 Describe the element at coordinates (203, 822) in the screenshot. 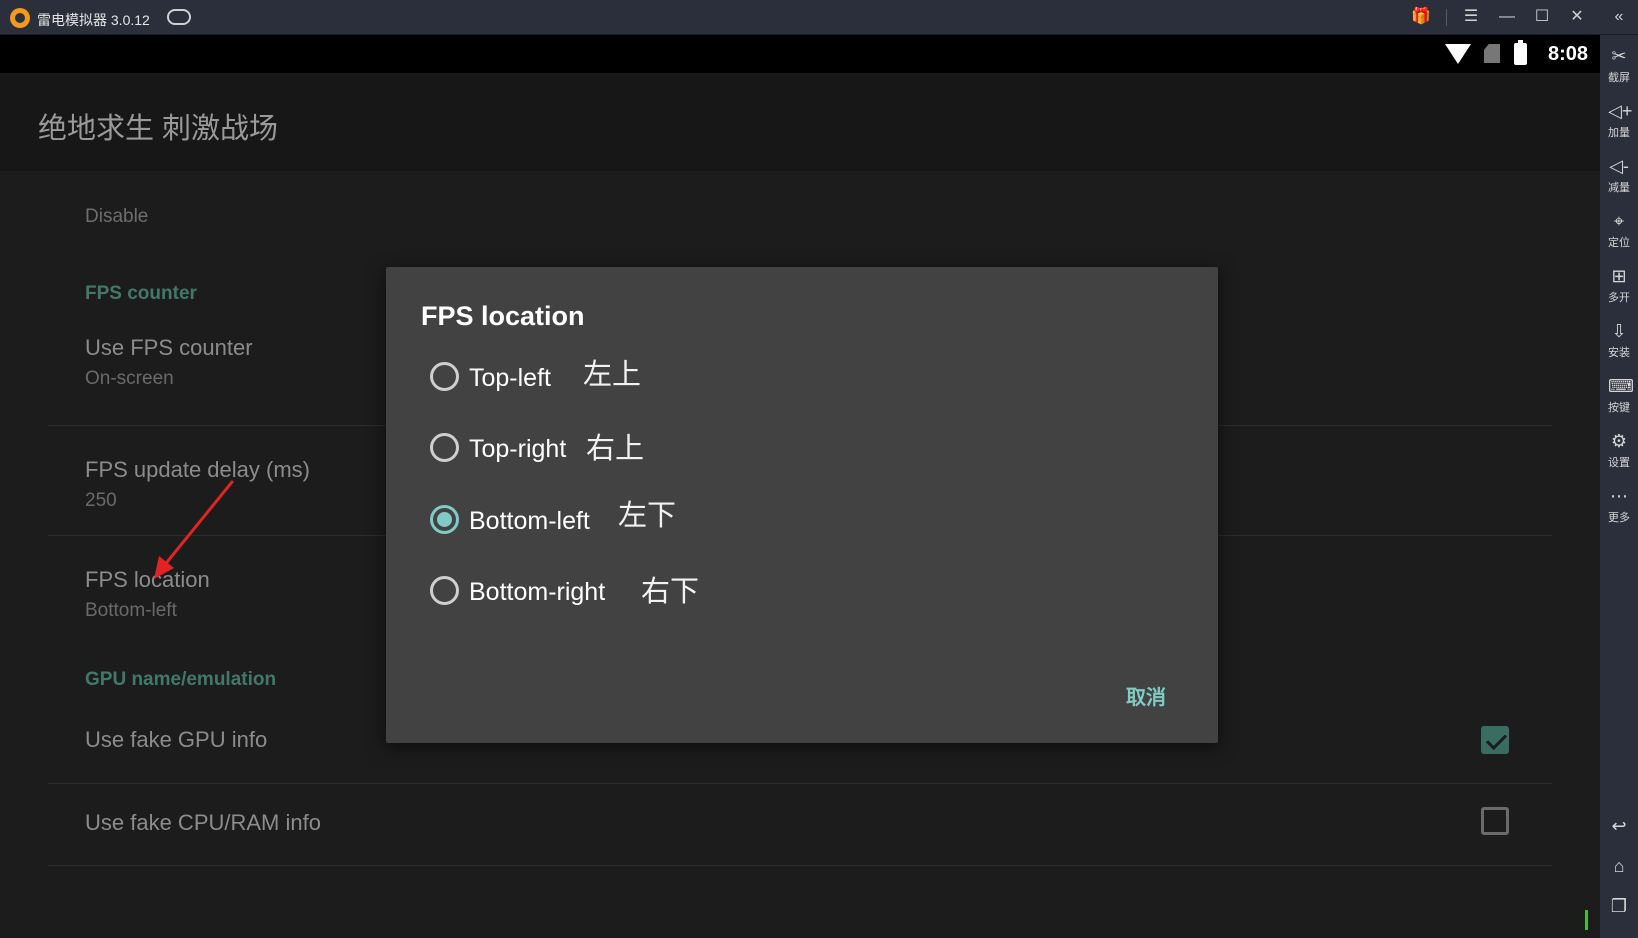

I see `use-fake-cpu-ram-title: Use fake CPU/RAM info` at that location.